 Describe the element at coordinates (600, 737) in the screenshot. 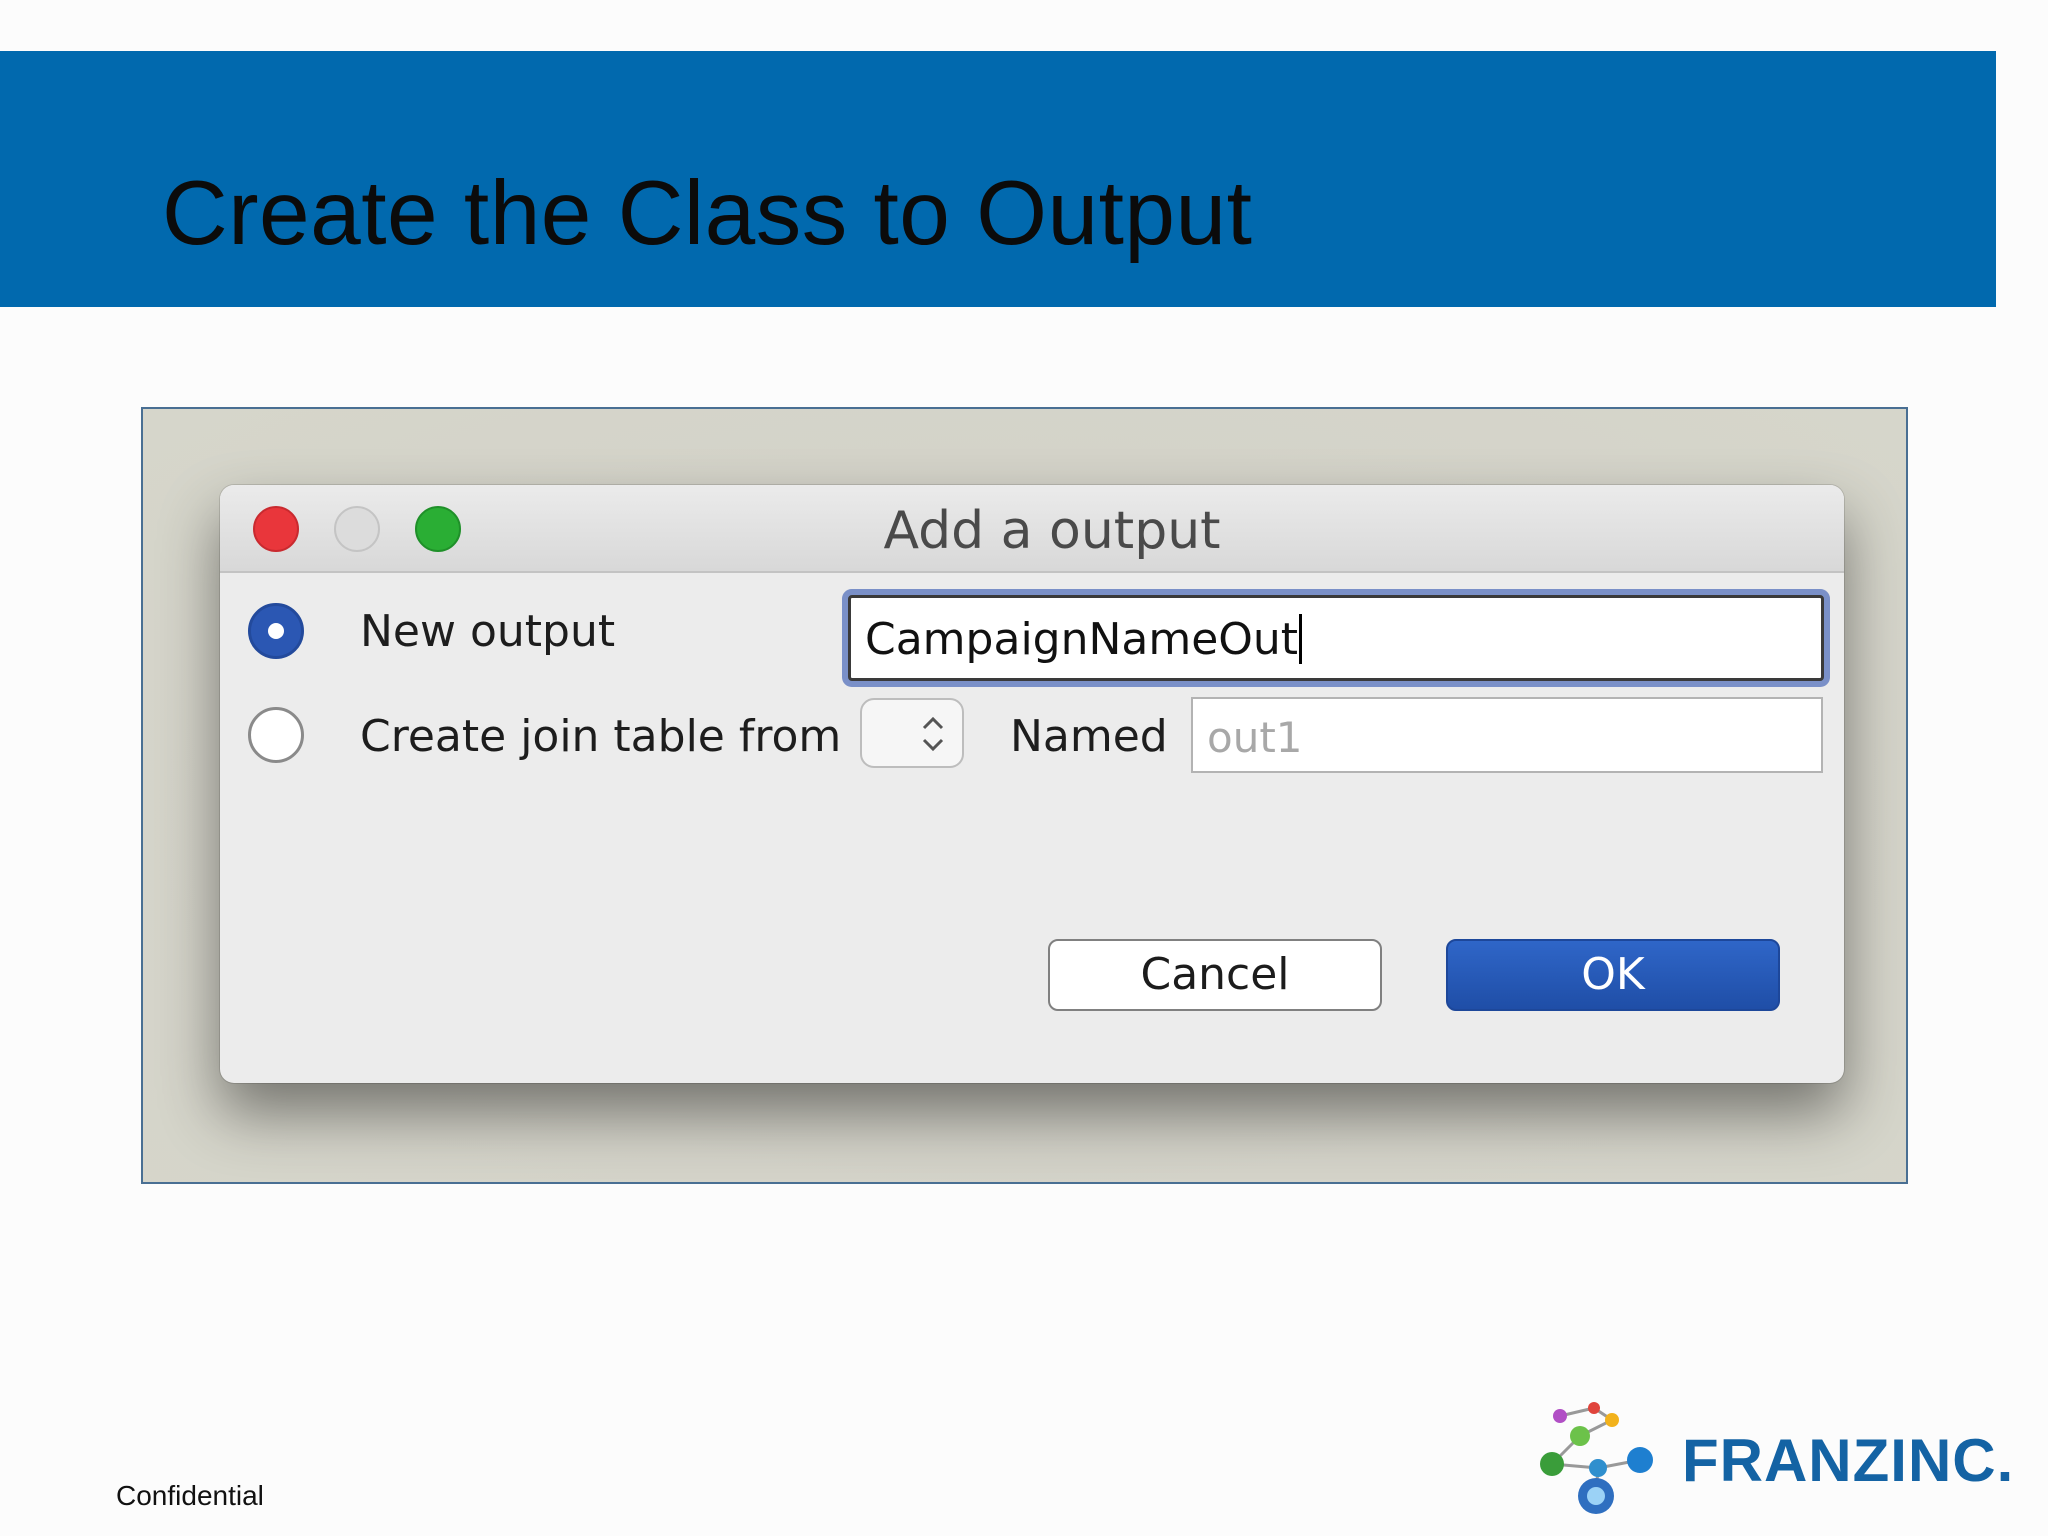

I see `join-table-label: Create join table from` at that location.